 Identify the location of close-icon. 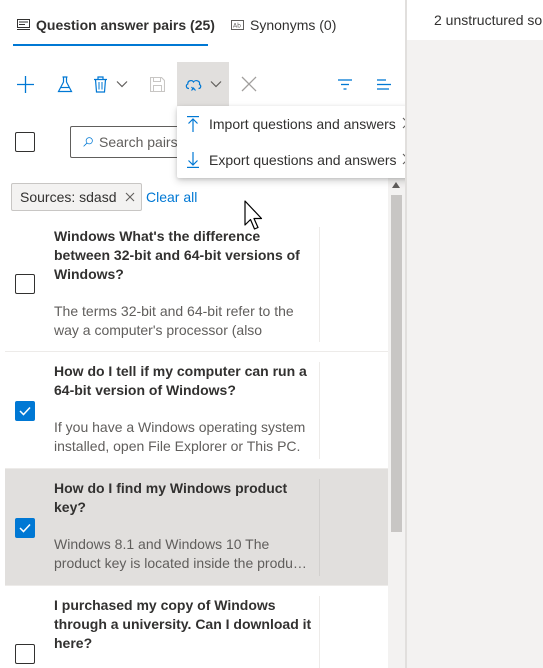
(249, 84).